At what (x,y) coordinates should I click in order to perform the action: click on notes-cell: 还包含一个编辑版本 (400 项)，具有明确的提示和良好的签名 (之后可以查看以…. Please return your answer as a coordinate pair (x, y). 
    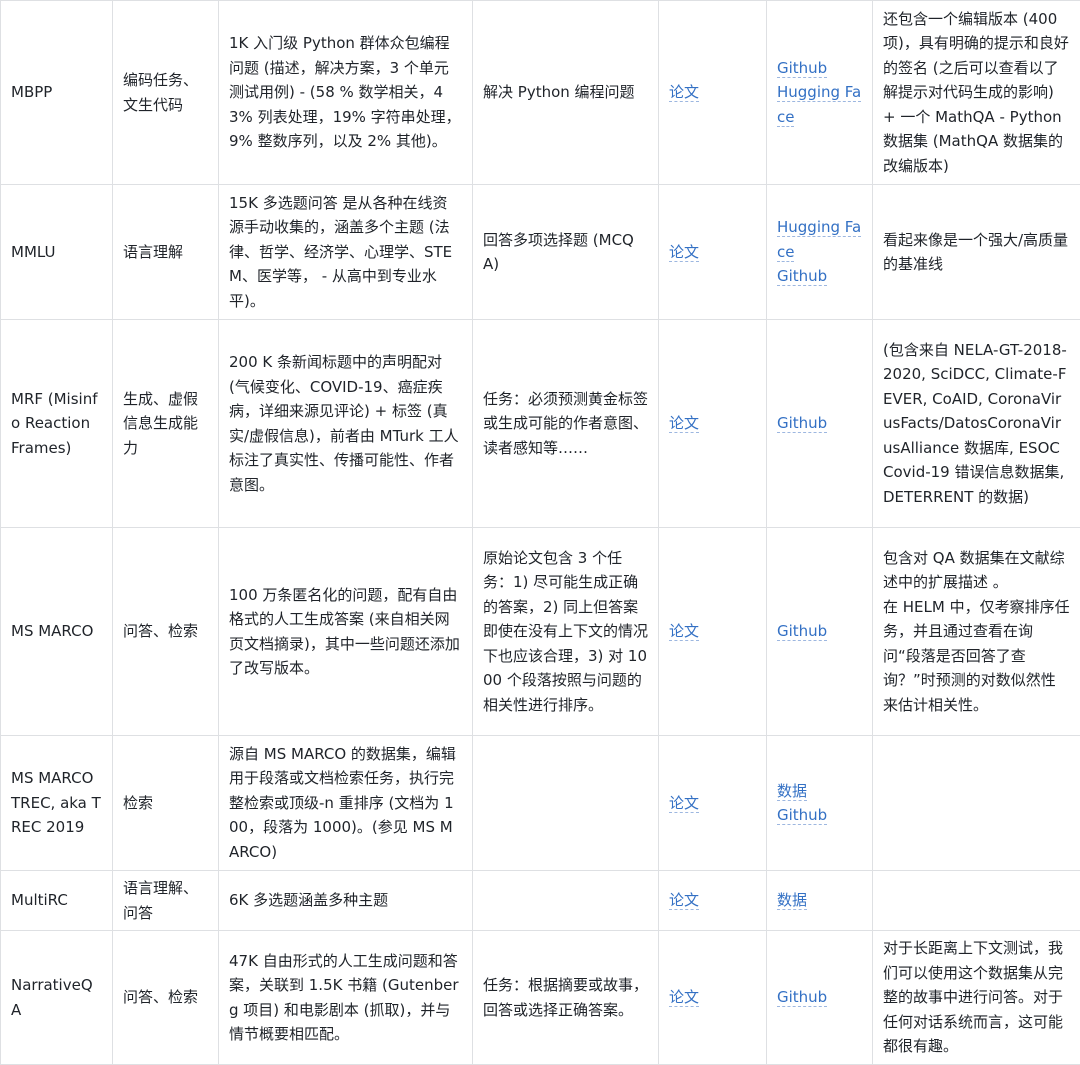
    Looking at the image, I should click on (976, 93).